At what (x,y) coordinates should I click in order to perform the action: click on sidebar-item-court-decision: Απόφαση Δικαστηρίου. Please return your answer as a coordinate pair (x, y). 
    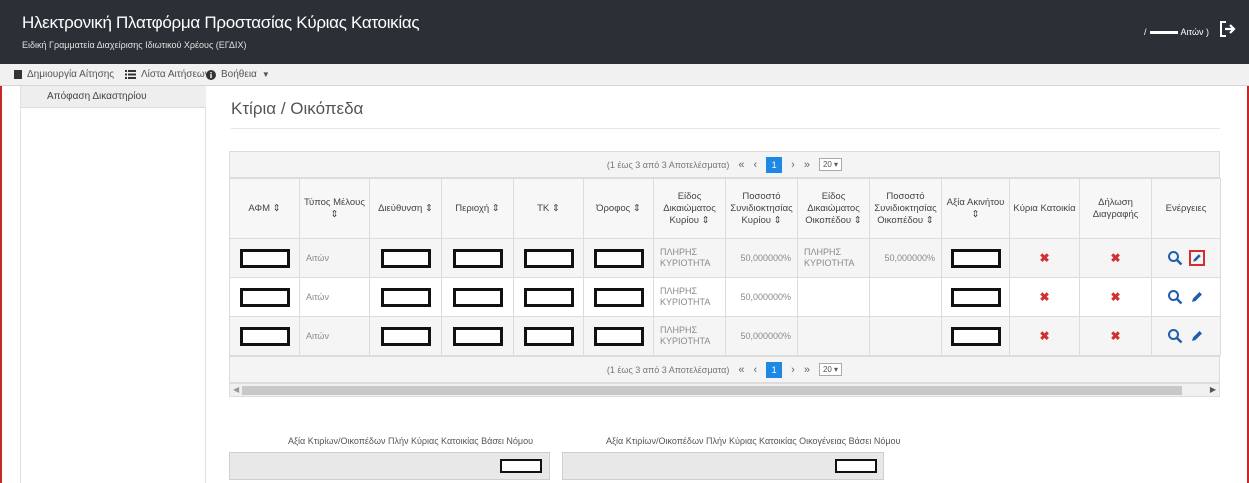
    Looking at the image, I should click on (113, 97).